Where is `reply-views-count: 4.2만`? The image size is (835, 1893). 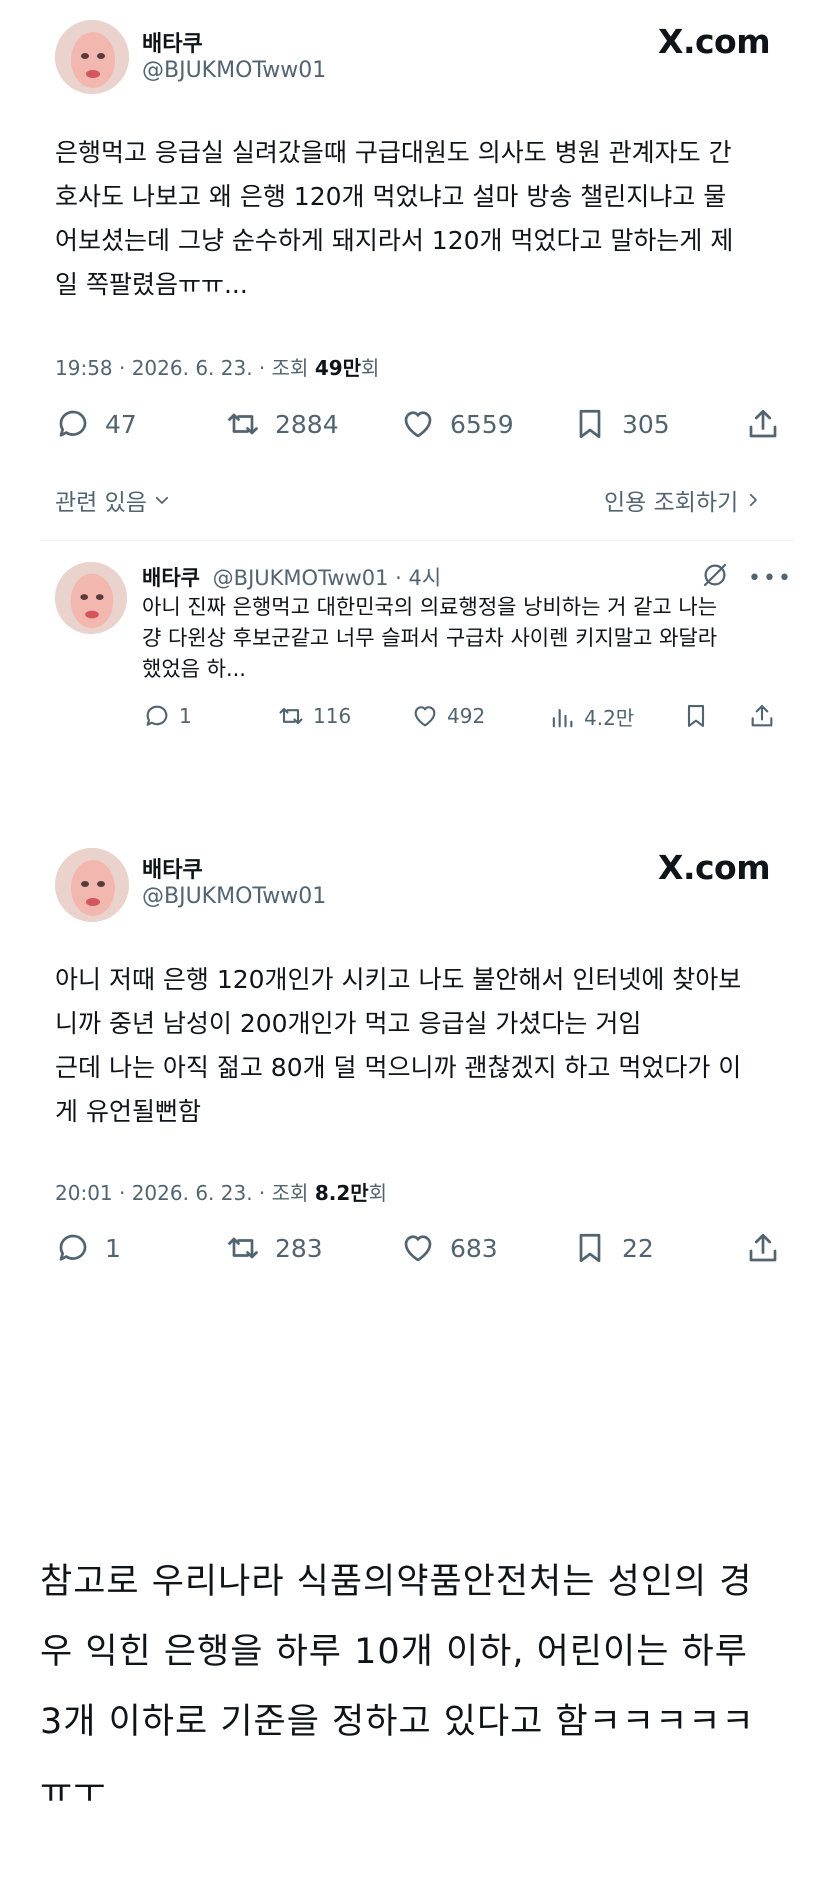 reply-views-count: 4.2만 is located at coordinates (609, 718).